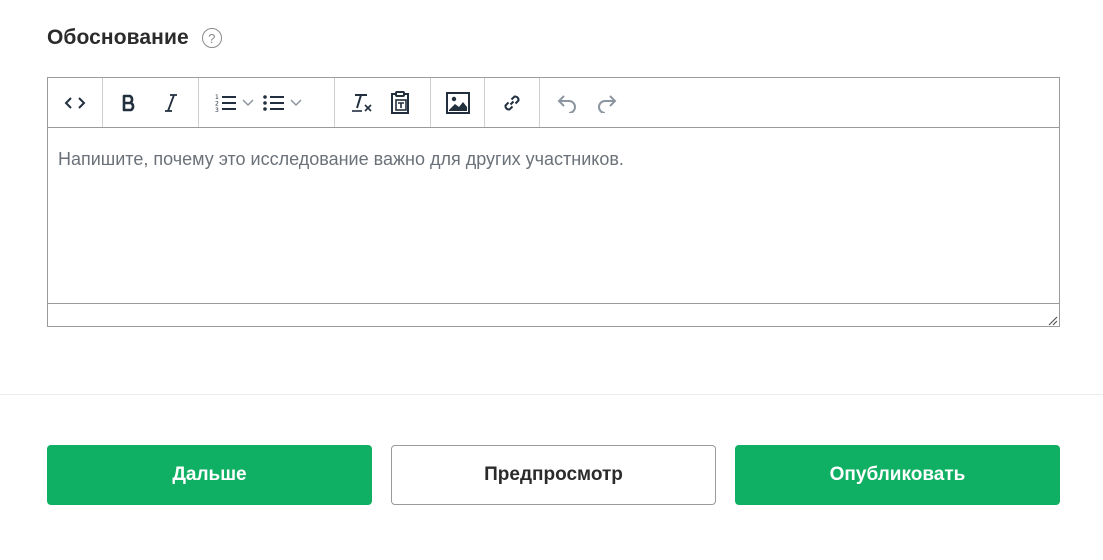  I want to click on bold-icon, so click(129, 103).